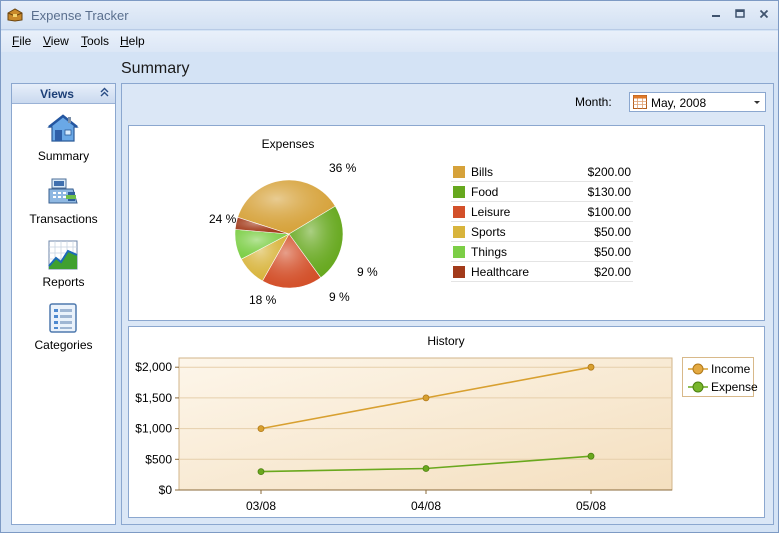 This screenshot has height=533, width=779. I want to click on legend-row-healthcare: Healthcare $20.00, so click(542, 272).